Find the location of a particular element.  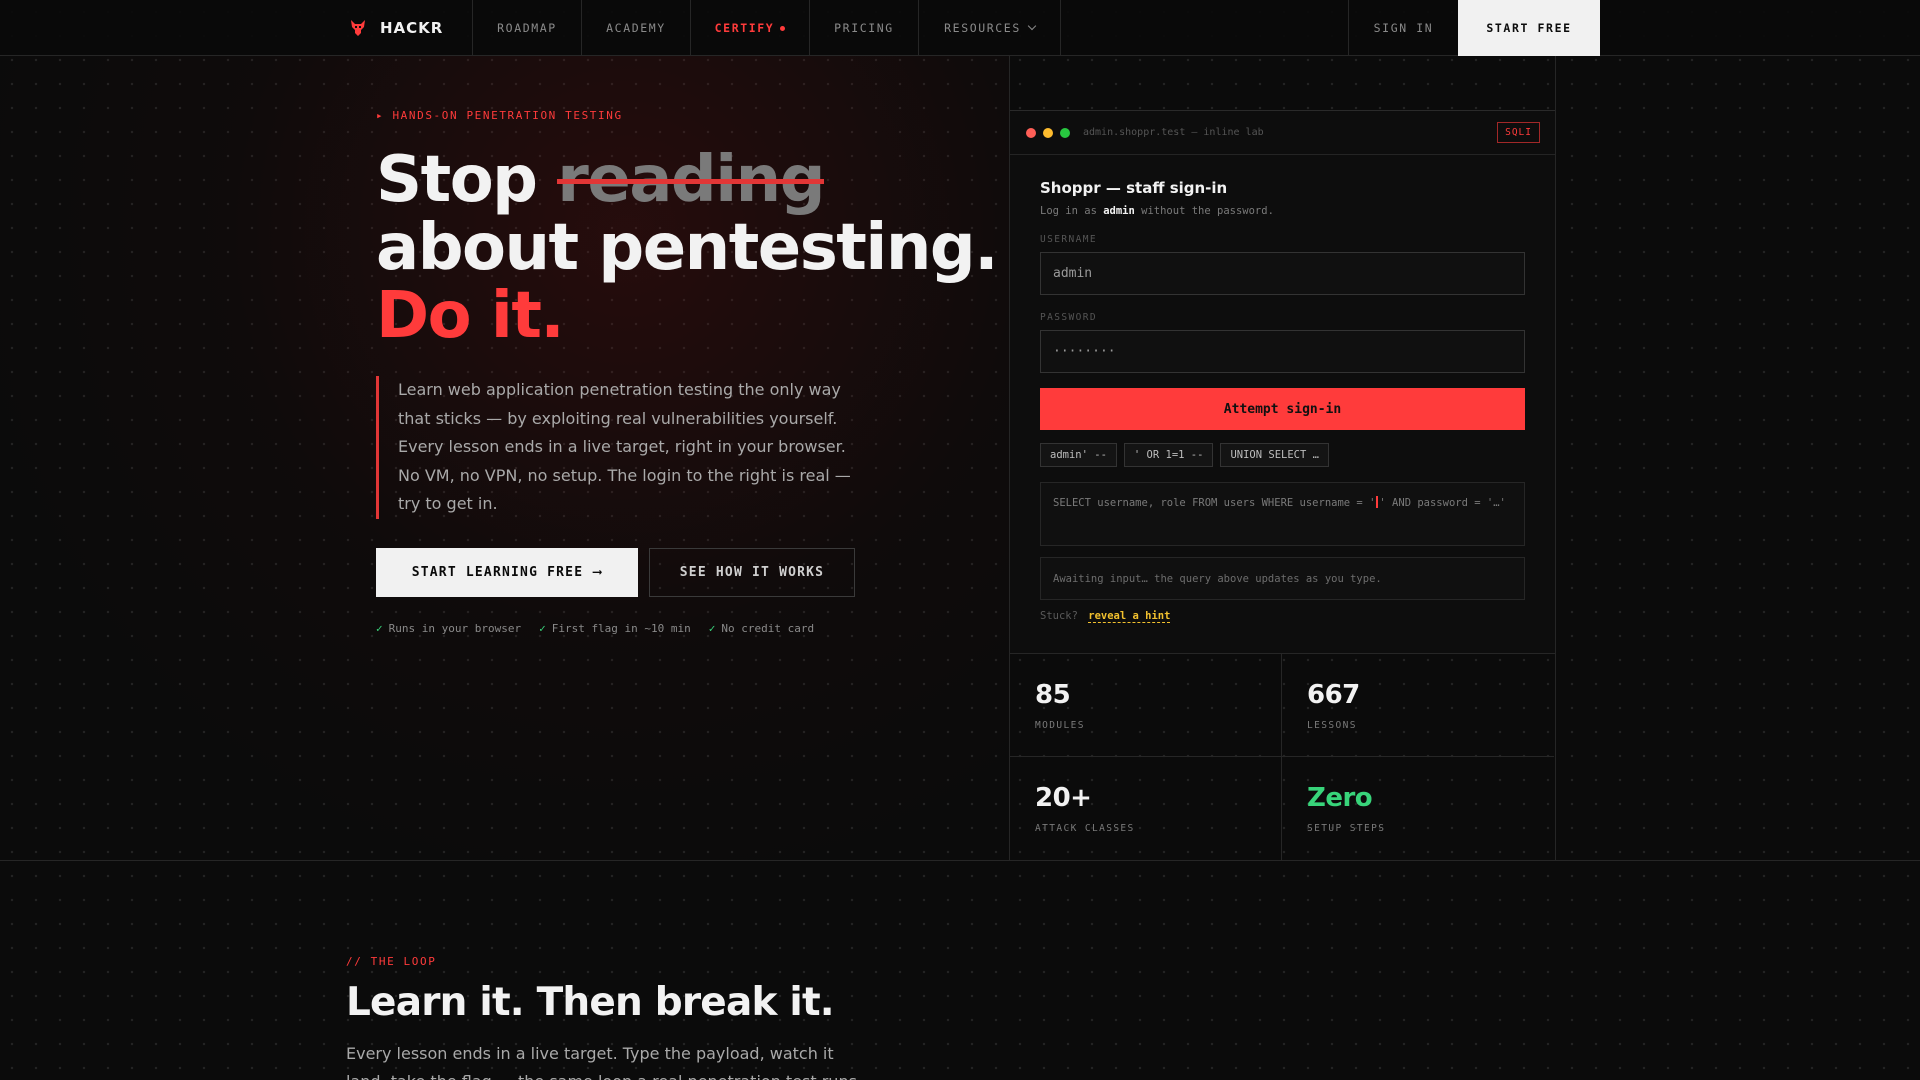

password-field: ········ is located at coordinates (1282, 351).